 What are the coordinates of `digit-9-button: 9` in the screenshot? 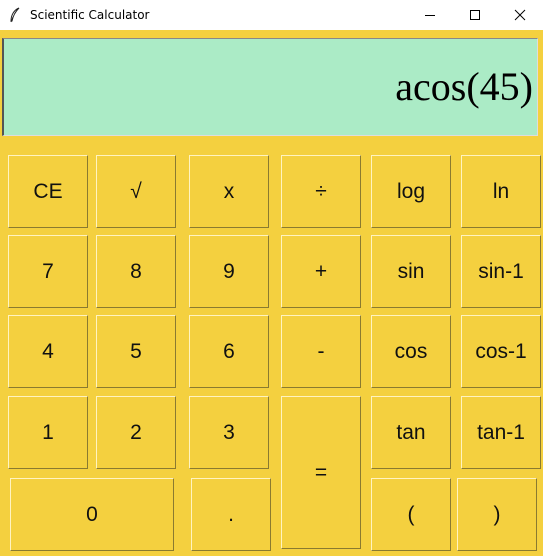 It's located at (229, 271).